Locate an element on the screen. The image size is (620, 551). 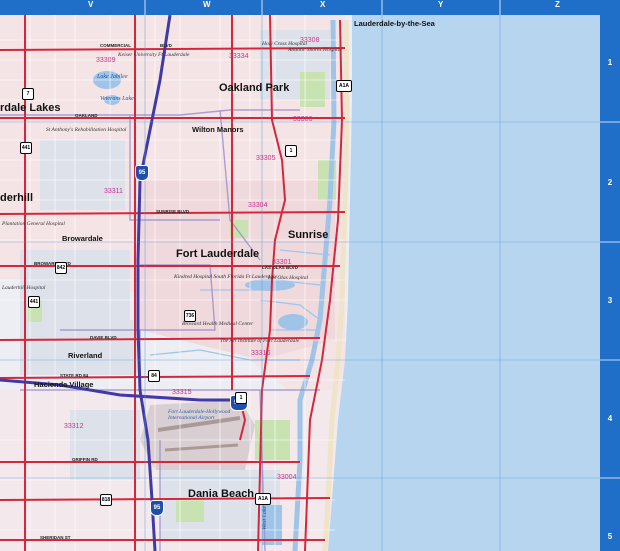
street-sunrise-blvd: SUNRISE BLVD is located at coordinates (173, 211).